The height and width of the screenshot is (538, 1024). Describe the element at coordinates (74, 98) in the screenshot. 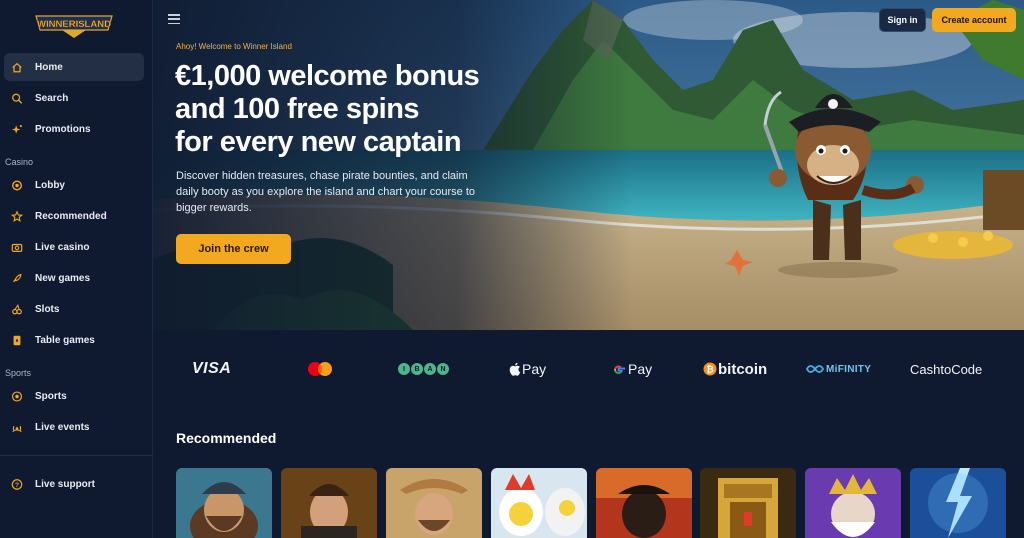

I see `sidebar-item-search: Search` at that location.